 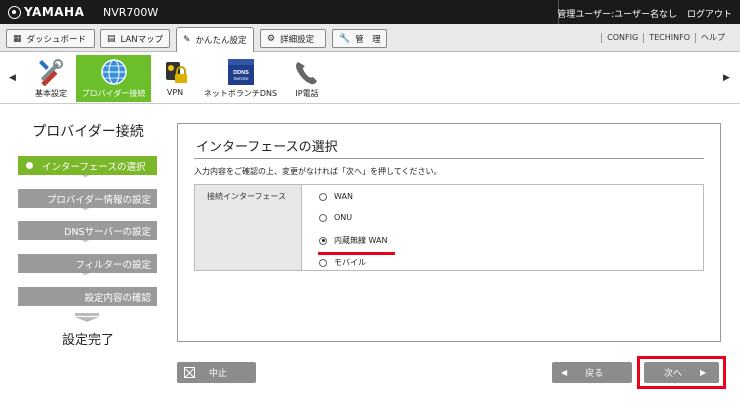 I want to click on yamaha-logo: YAMAHA, so click(x=46, y=12).